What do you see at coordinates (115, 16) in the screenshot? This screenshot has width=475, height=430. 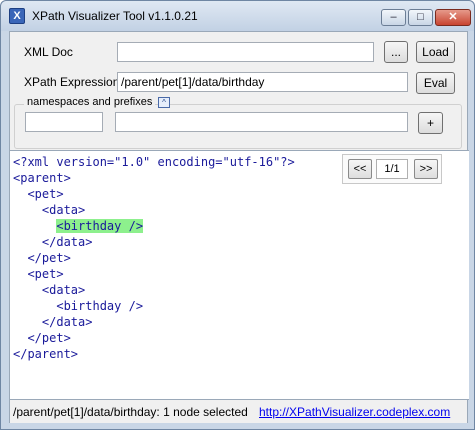 I see `window-title: XPath Visualizer Tool v1.1.0.21` at bounding box center [115, 16].